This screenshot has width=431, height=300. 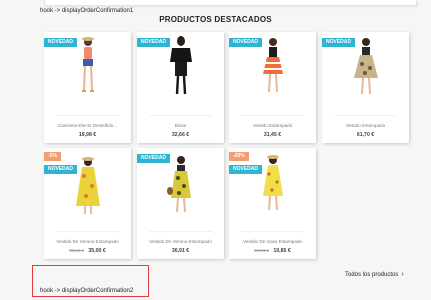 I want to click on product-price: 61,70 €, so click(x=365, y=135).